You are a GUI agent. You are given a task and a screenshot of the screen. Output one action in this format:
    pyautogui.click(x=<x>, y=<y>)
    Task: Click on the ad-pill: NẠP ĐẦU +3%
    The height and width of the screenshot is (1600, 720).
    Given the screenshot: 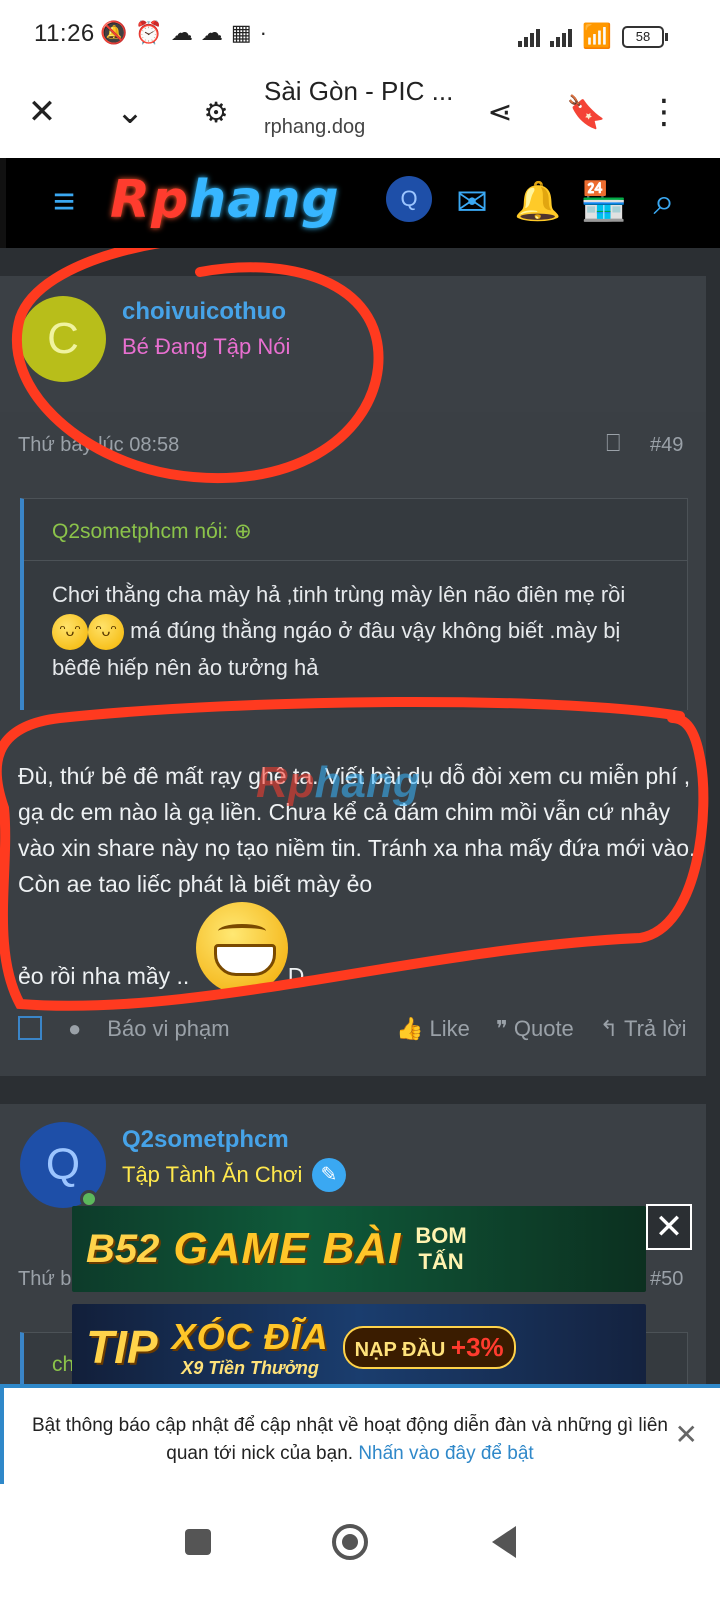 What is the action you would take?
    pyautogui.click(x=429, y=1347)
    